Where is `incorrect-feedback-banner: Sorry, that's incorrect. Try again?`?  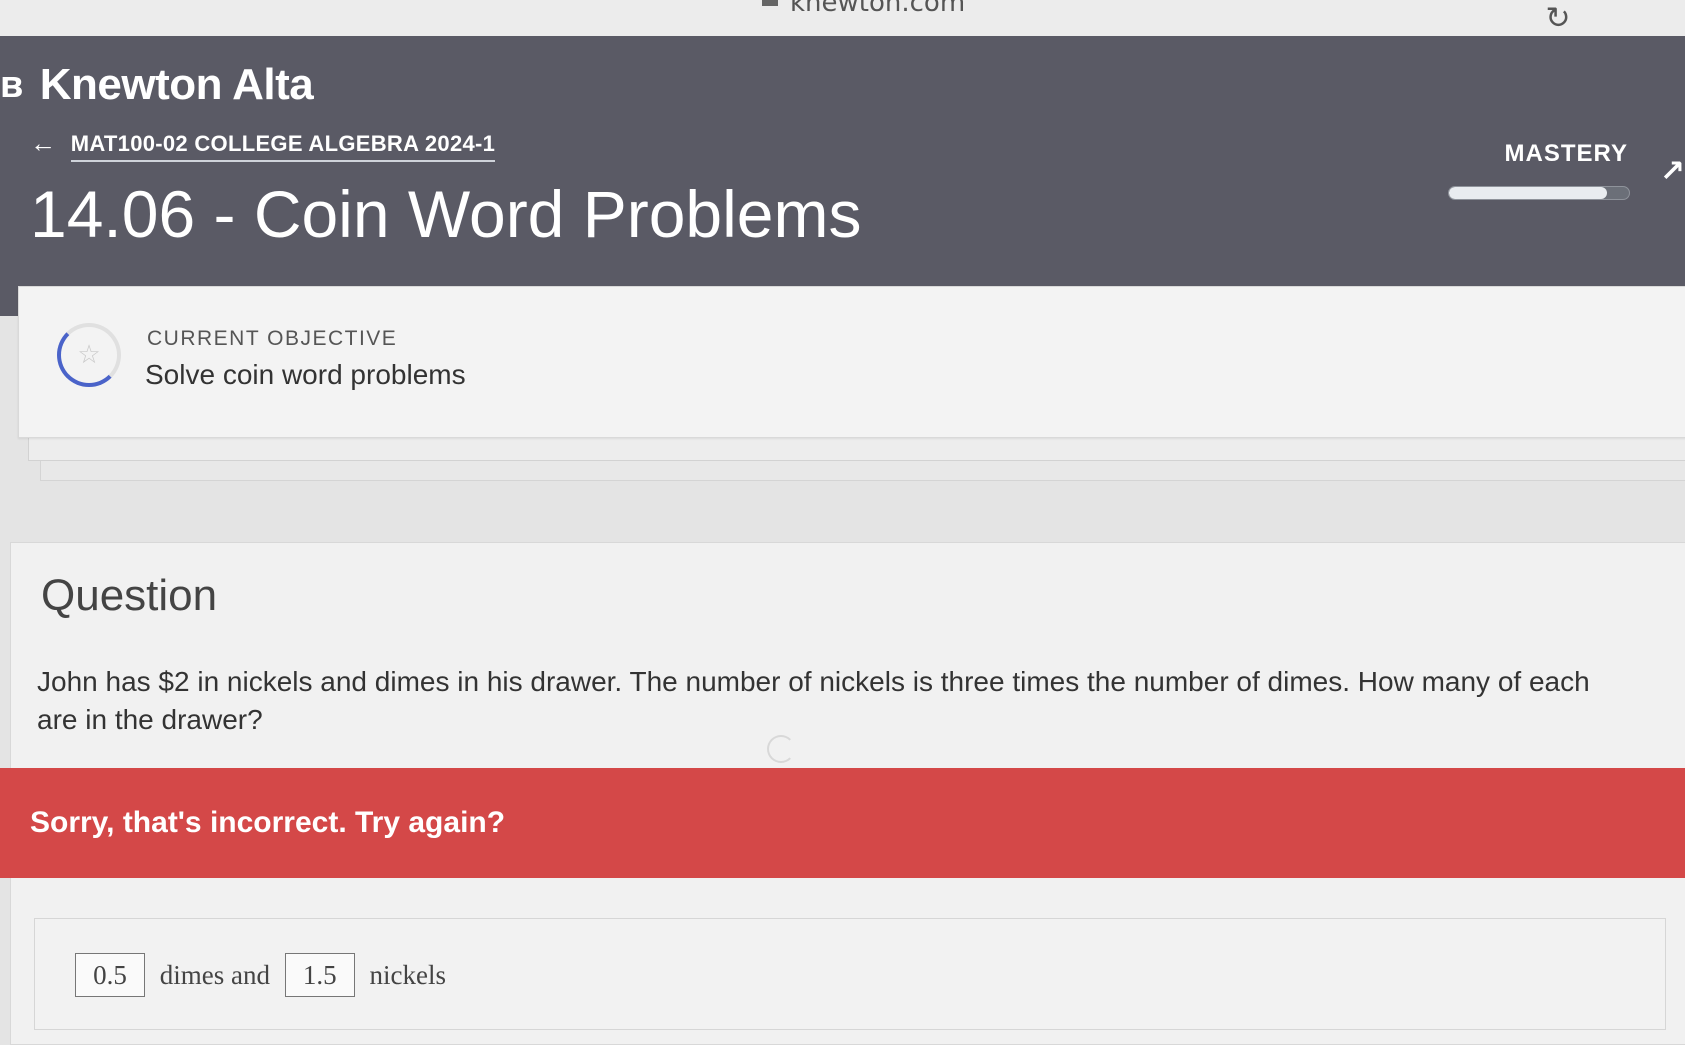 incorrect-feedback-banner: Sorry, that's incorrect. Try again? is located at coordinates (842, 823).